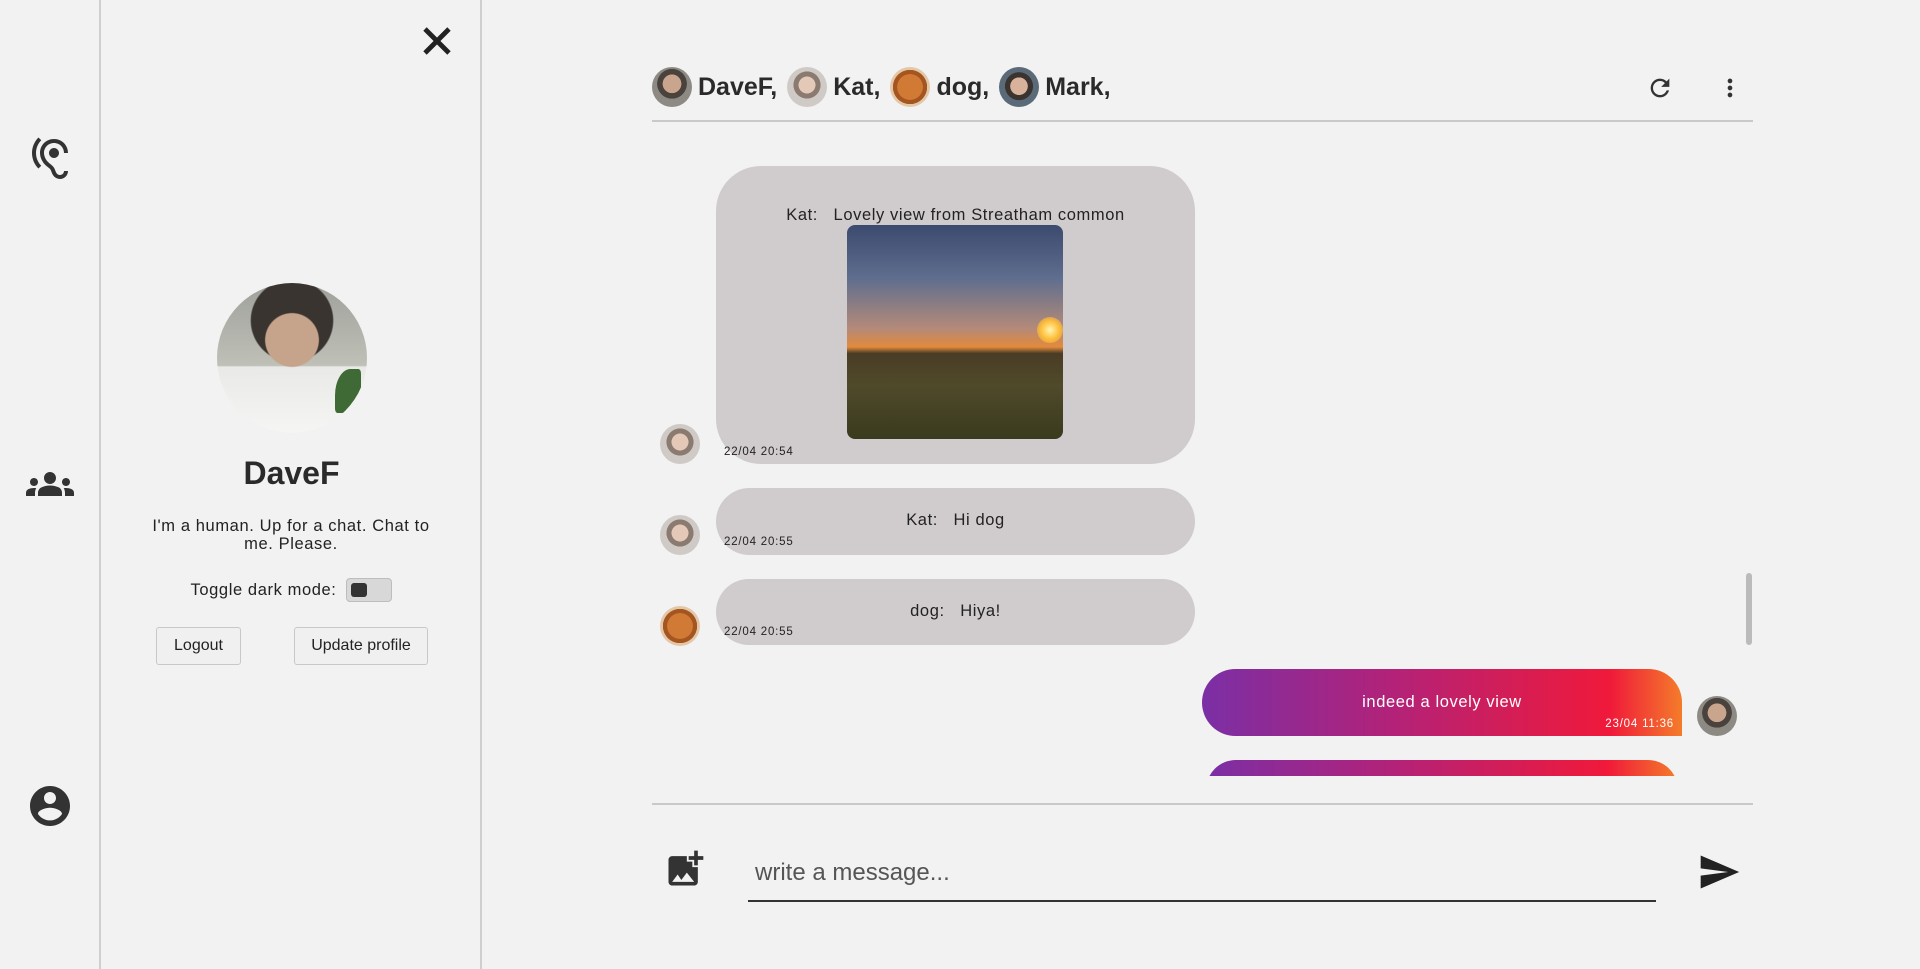 Image resolution: width=1920 pixels, height=969 pixels. I want to click on refresh-icon, so click(1660, 90).